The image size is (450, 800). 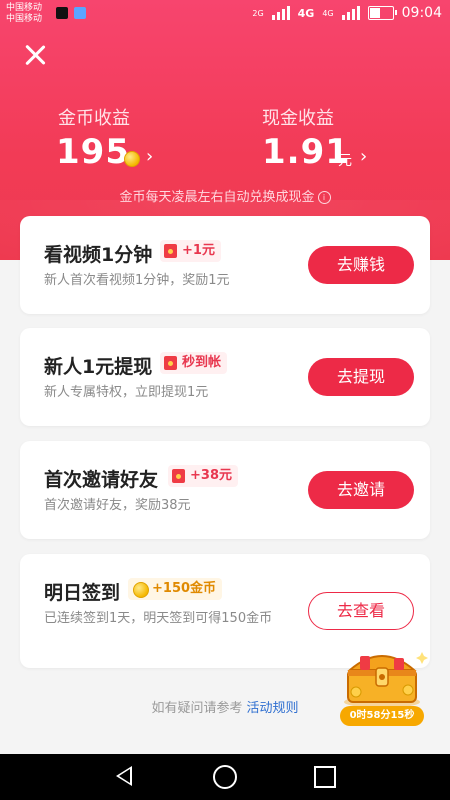 What do you see at coordinates (124, 776) in the screenshot?
I see `back-icon` at bounding box center [124, 776].